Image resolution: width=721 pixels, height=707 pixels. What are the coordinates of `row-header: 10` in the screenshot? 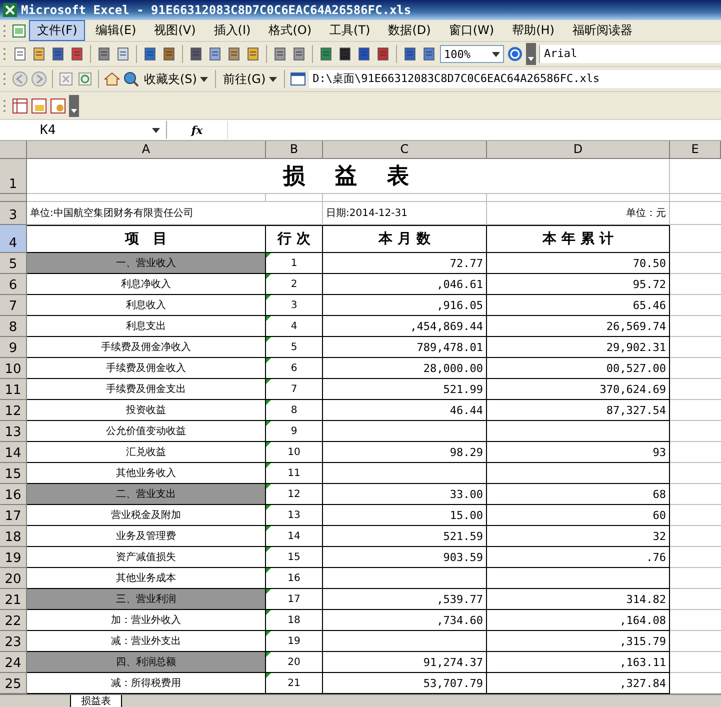 It's located at (13, 368).